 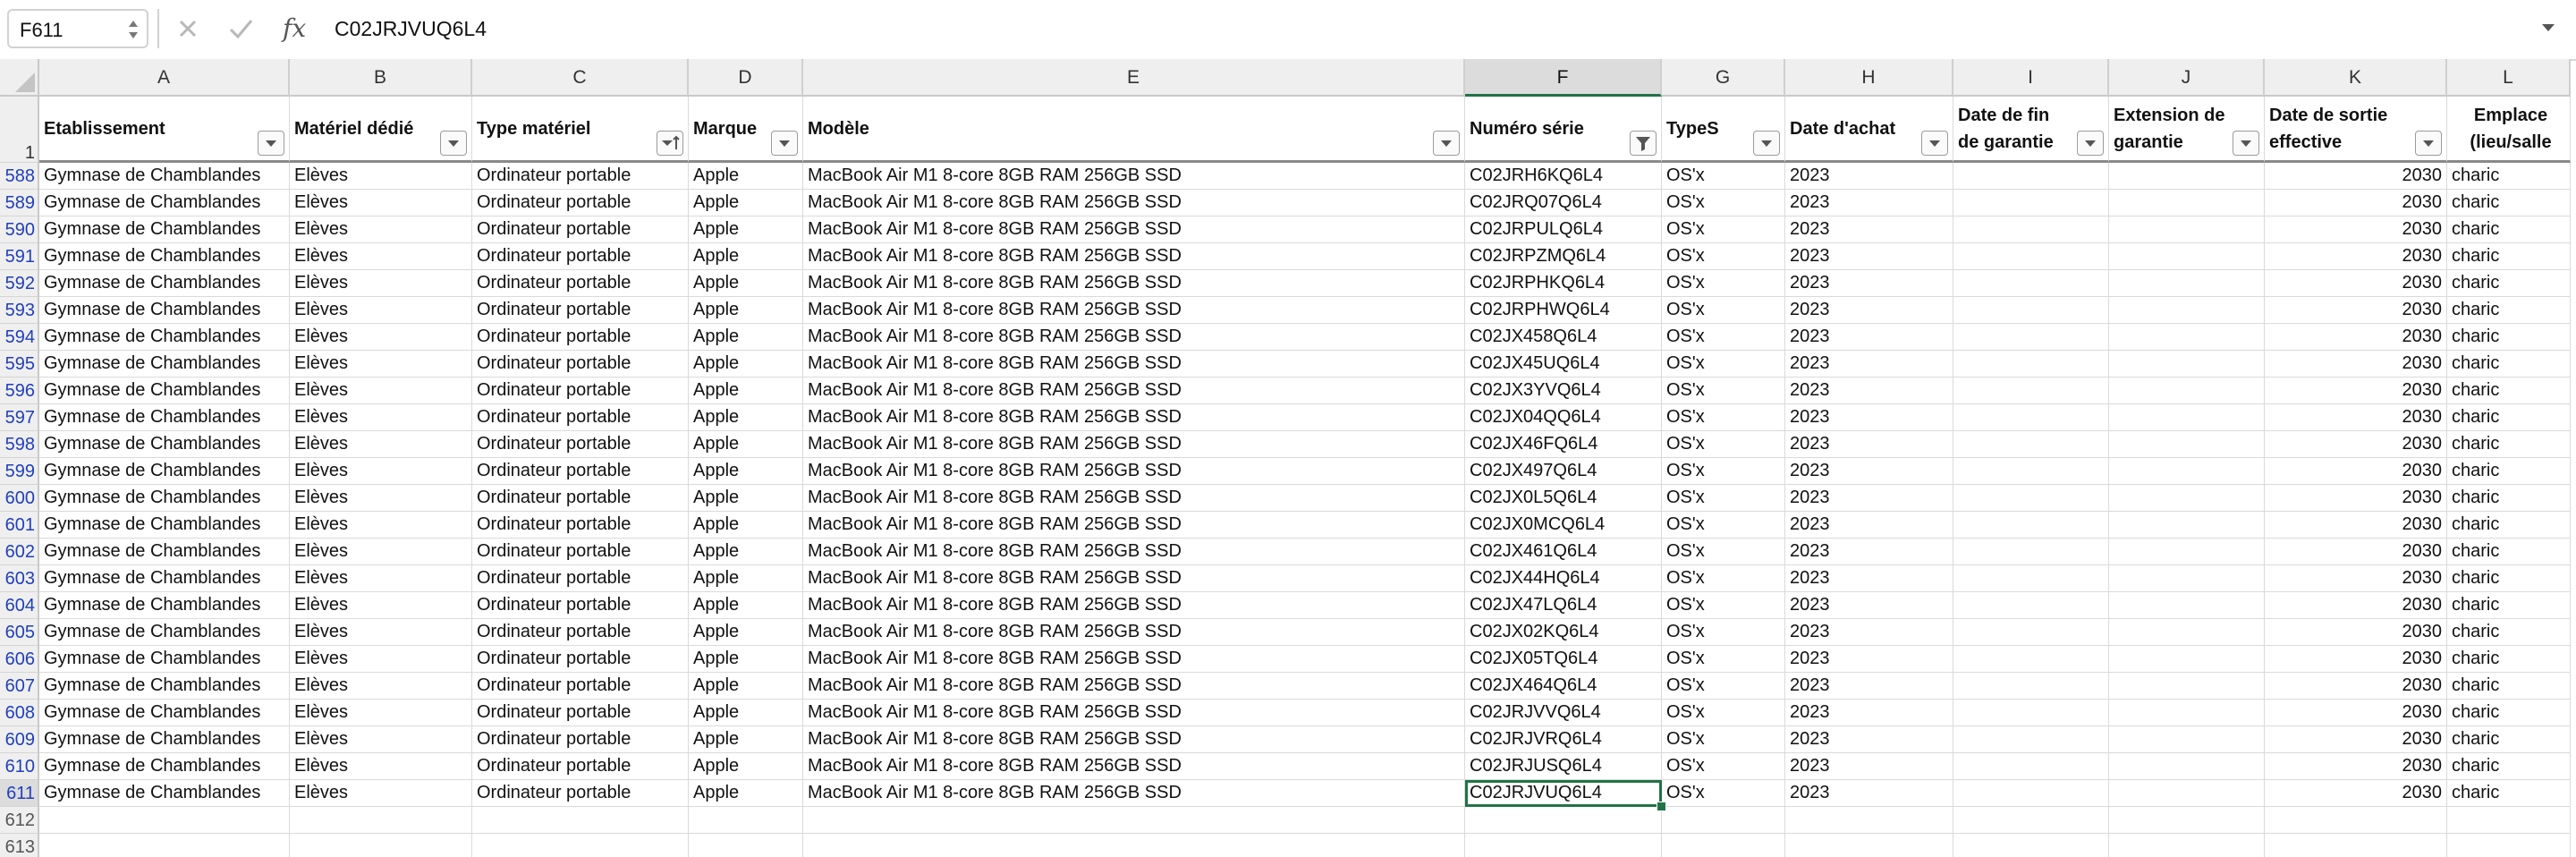 I want to click on name-box-stepper-icon, so click(x=133, y=29).